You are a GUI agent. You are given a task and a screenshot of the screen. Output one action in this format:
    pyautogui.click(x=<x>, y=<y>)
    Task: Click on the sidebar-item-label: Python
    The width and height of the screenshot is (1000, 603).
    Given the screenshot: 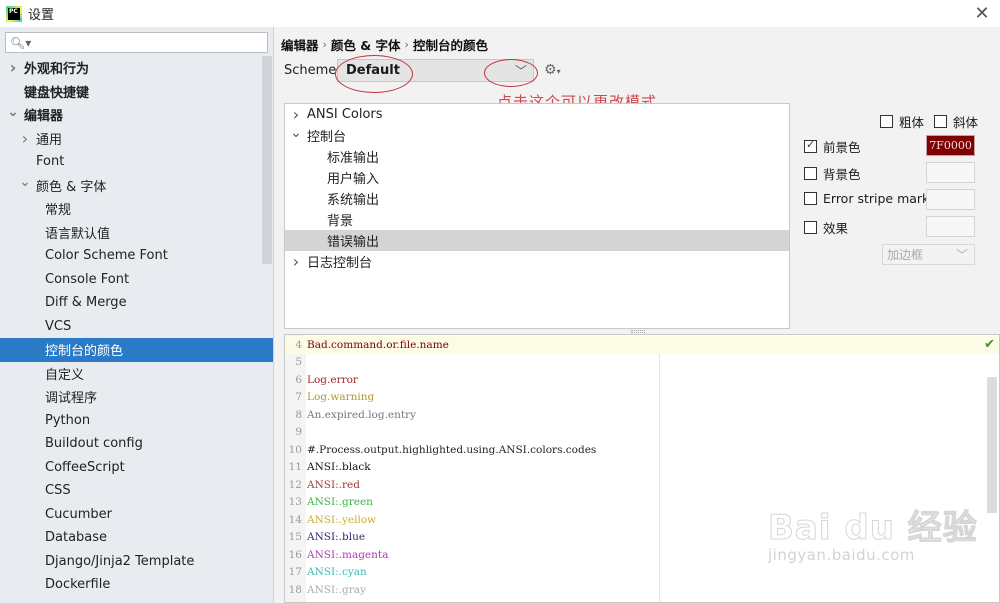 What is the action you would take?
    pyautogui.click(x=68, y=420)
    